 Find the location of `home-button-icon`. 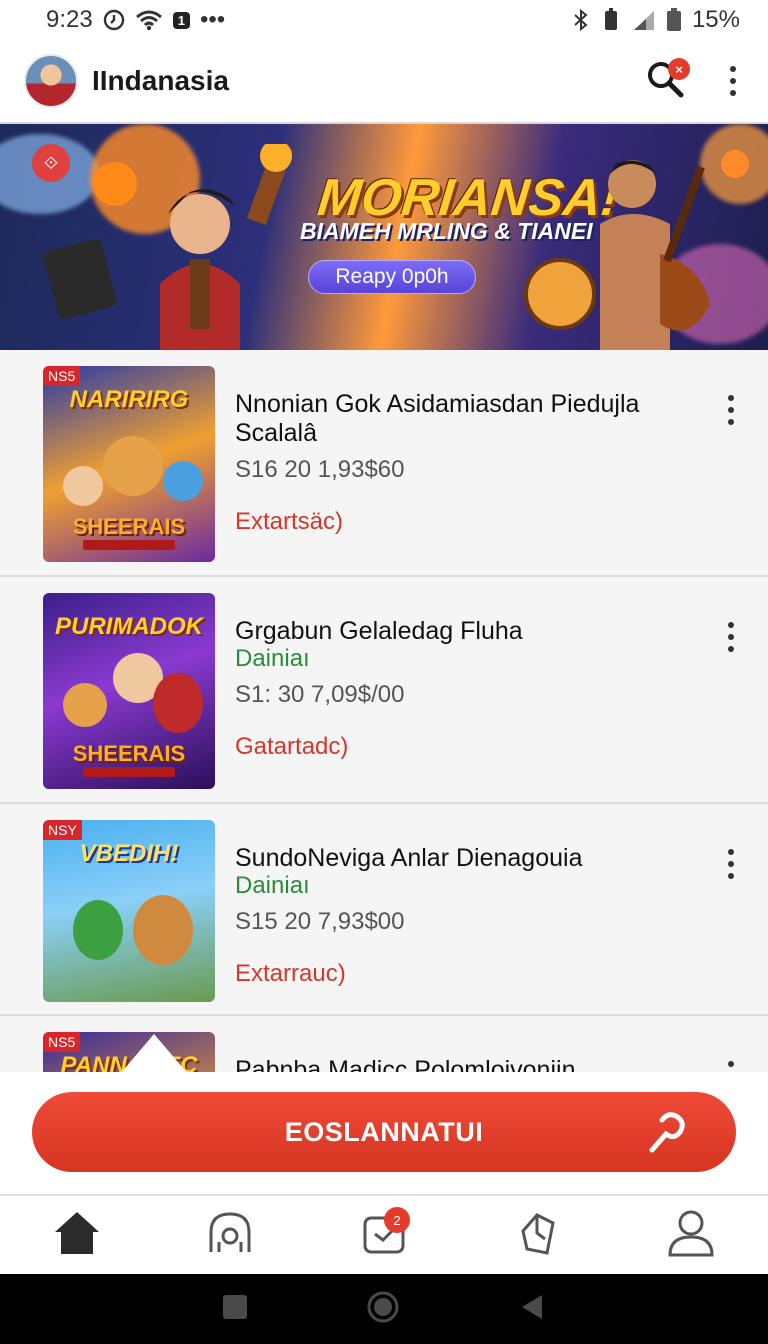

home-button-icon is located at coordinates (383, 1309).